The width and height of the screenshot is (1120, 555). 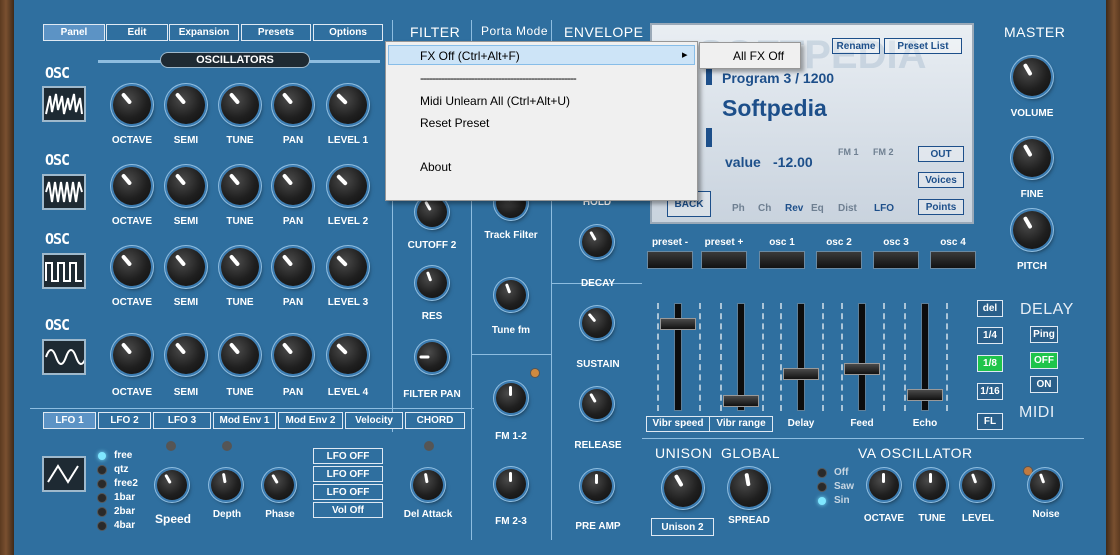 What do you see at coordinates (132, 267) in the screenshot?
I see `osc3-knob-octave` at bounding box center [132, 267].